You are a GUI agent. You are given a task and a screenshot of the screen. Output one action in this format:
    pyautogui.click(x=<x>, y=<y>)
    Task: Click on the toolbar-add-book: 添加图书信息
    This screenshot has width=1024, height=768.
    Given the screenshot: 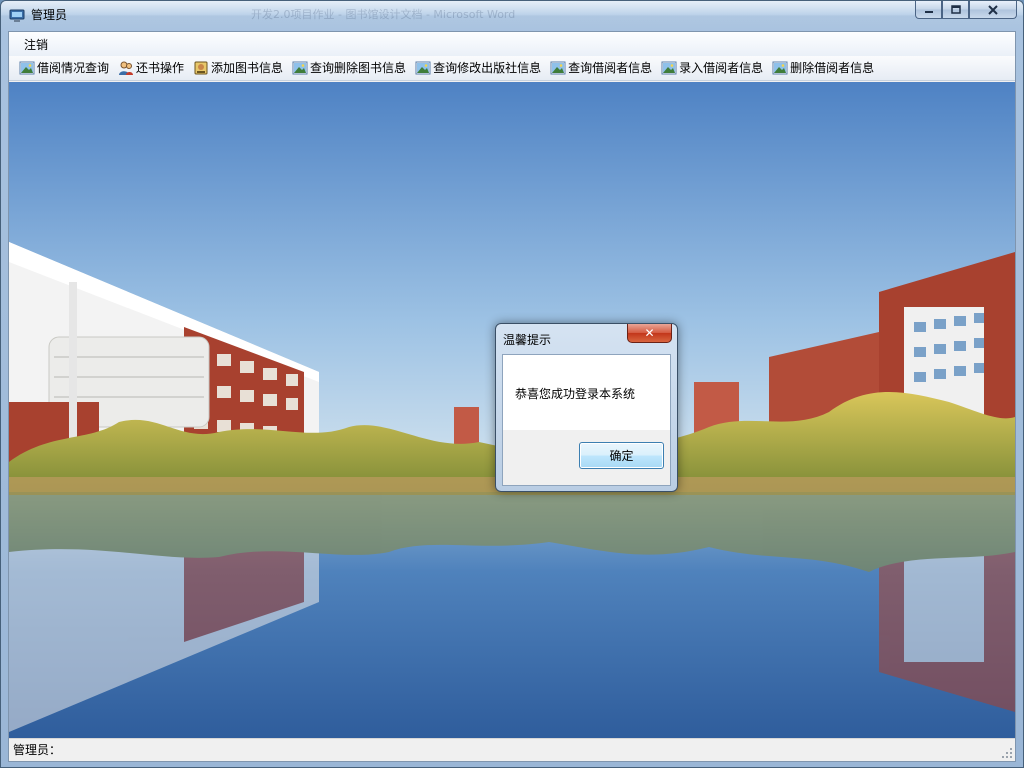 What is the action you would take?
    pyautogui.click(x=238, y=68)
    